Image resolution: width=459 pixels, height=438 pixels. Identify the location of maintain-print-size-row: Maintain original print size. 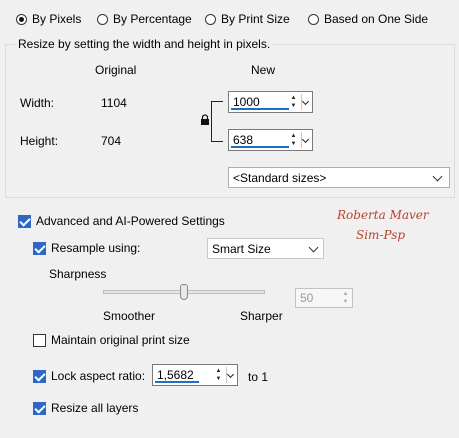
(111, 340).